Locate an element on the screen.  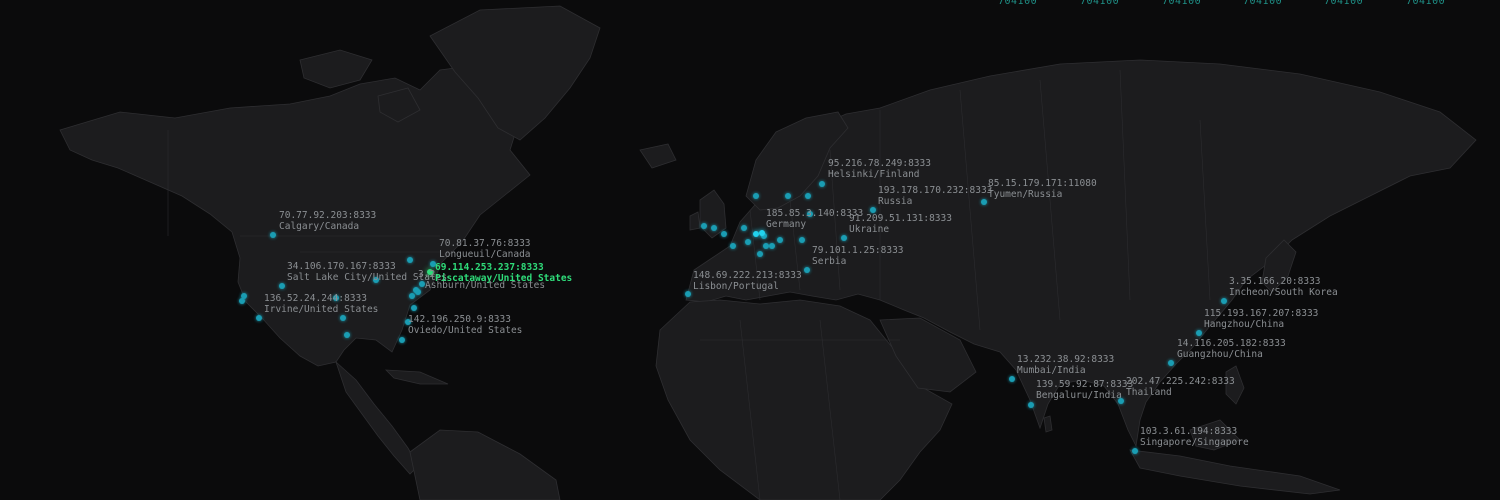
node-ip: 115.193.167.207:8333 is located at coordinates (1261, 313).